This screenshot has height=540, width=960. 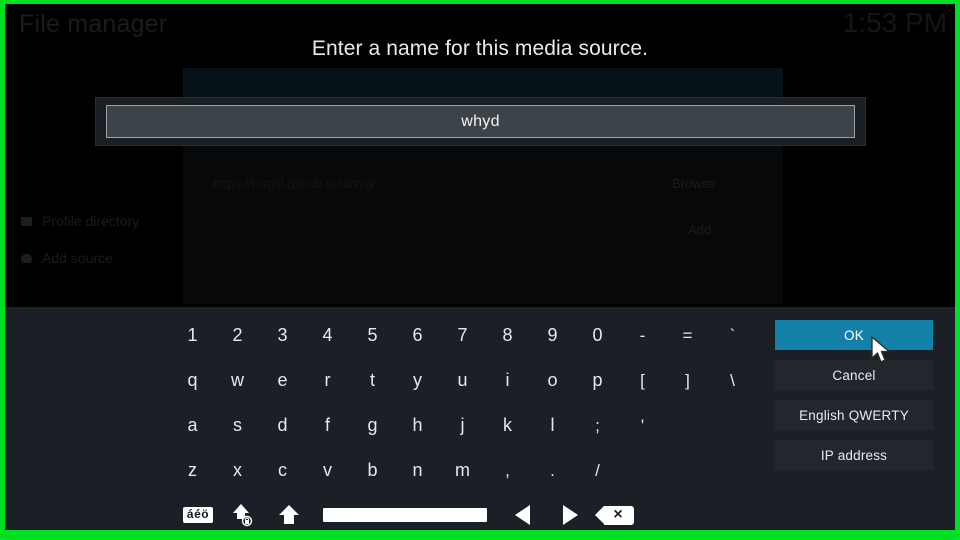 I want to click on key-c: c, so click(x=282, y=471).